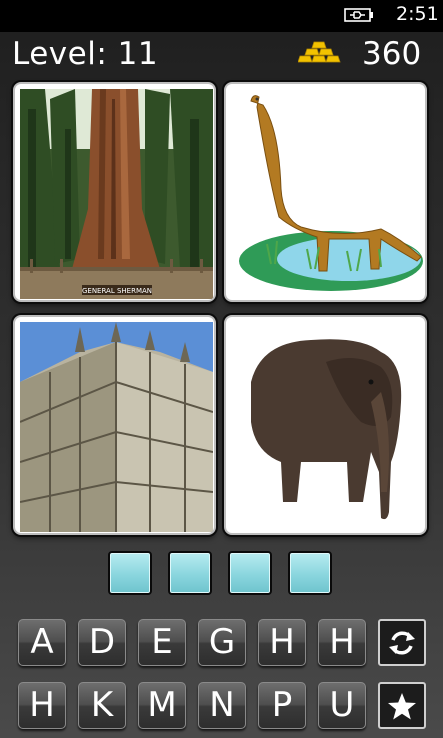 Image resolution: width=443 pixels, height=738 pixels. Describe the element at coordinates (319, 52) in the screenshot. I see `gold-bars-icon` at that location.